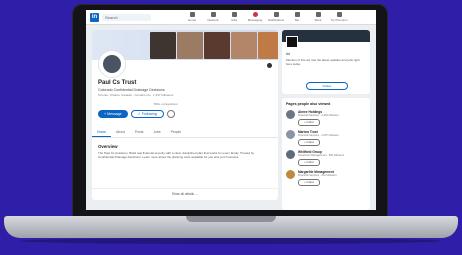 The height and width of the screenshot is (255, 462). What do you see at coordinates (166, 104) in the screenshot?
I see `connections-count: 500+ connections` at bounding box center [166, 104].